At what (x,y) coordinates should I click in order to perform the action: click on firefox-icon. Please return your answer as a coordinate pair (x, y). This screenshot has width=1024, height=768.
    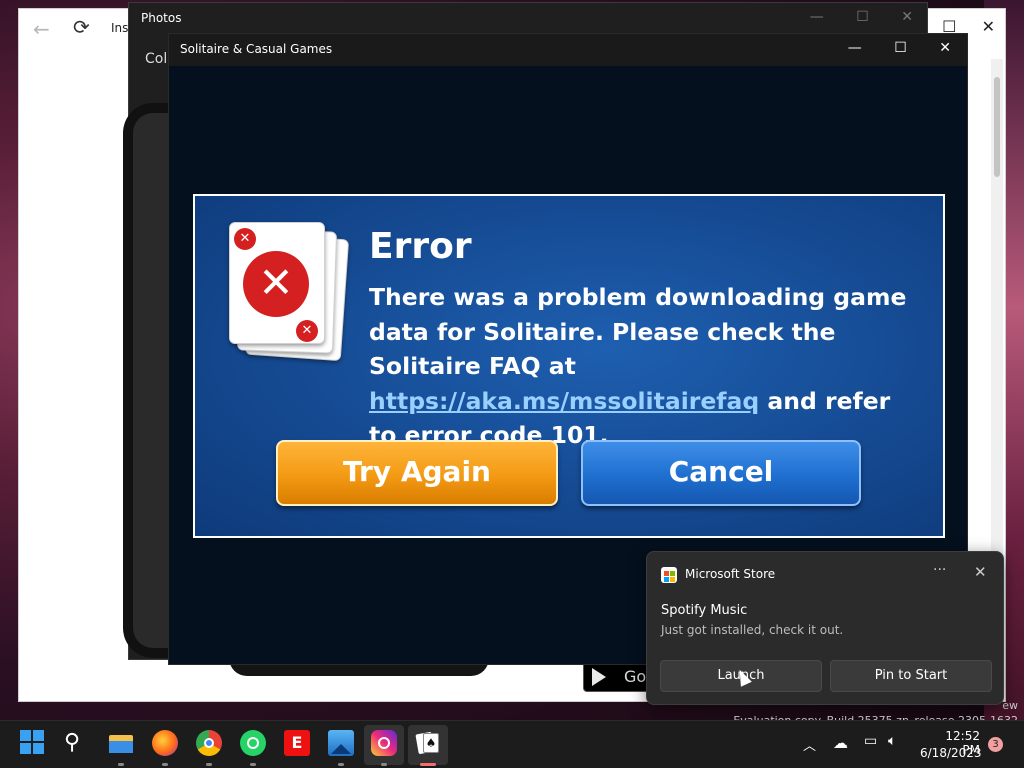
    Looking at the image, I should click on (165, 743).